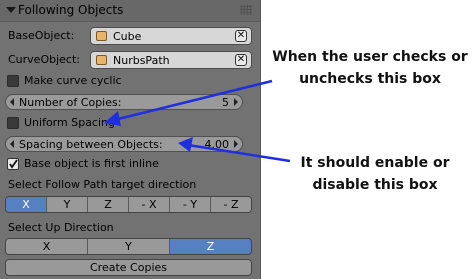 This screenshot has height=279, width=474. What do you see at coordinates (188, 102) in the screenshot?
I see `arrow-to-uniform-spacing` at bounding box center [188, 102].